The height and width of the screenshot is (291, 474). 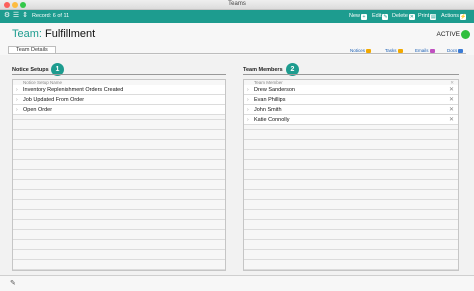 I want to click on print-button: Print ▤, so click(x=427, y=16).